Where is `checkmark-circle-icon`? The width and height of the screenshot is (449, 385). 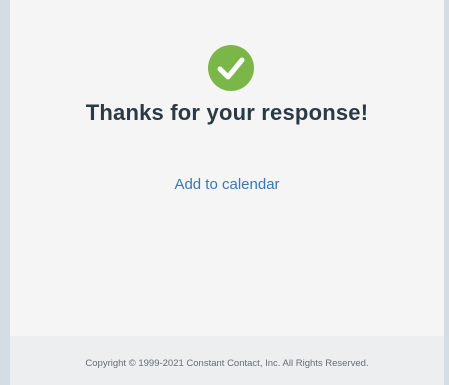 checkmark-circle-icon is located at coordinates (231, 68).